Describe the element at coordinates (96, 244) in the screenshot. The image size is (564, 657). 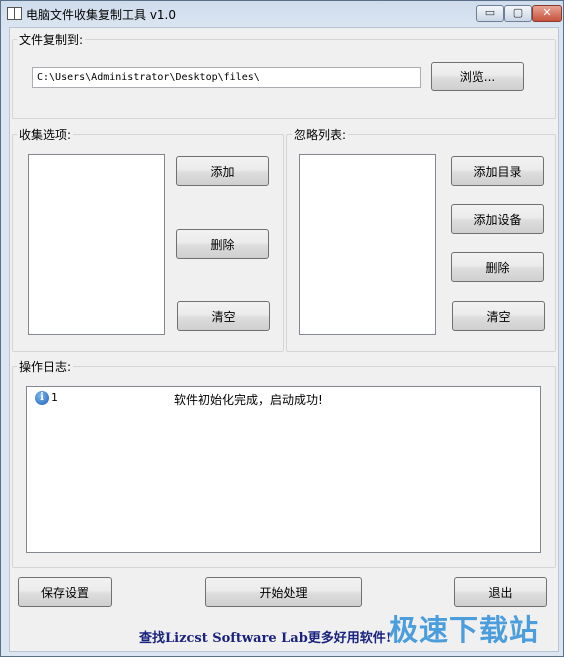
I see `collect-options-list` at that location.